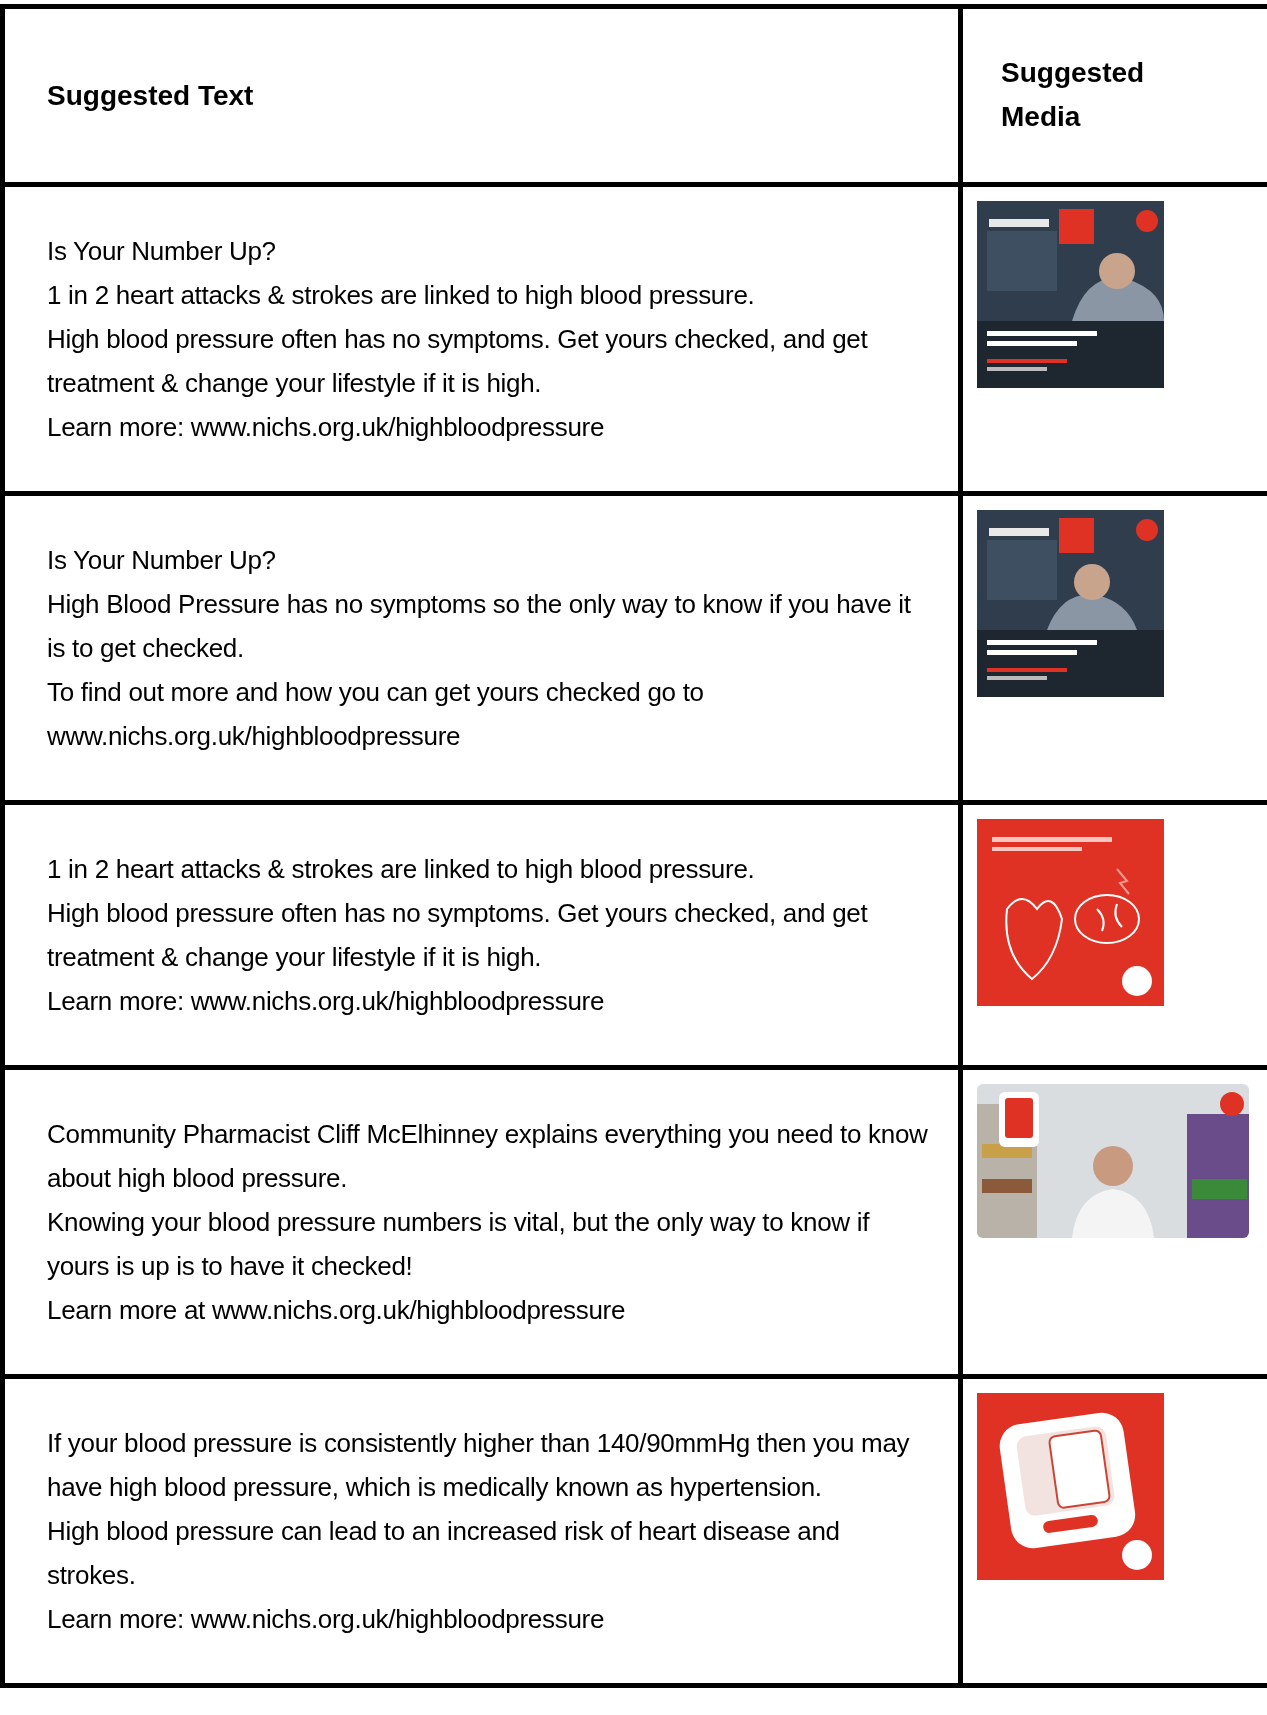 The height and width of the screenshot is (1715, 1267). Describe the element at coordinates (150, 95) in the screenshot. I see `column-header: Suggested Text` at that location.